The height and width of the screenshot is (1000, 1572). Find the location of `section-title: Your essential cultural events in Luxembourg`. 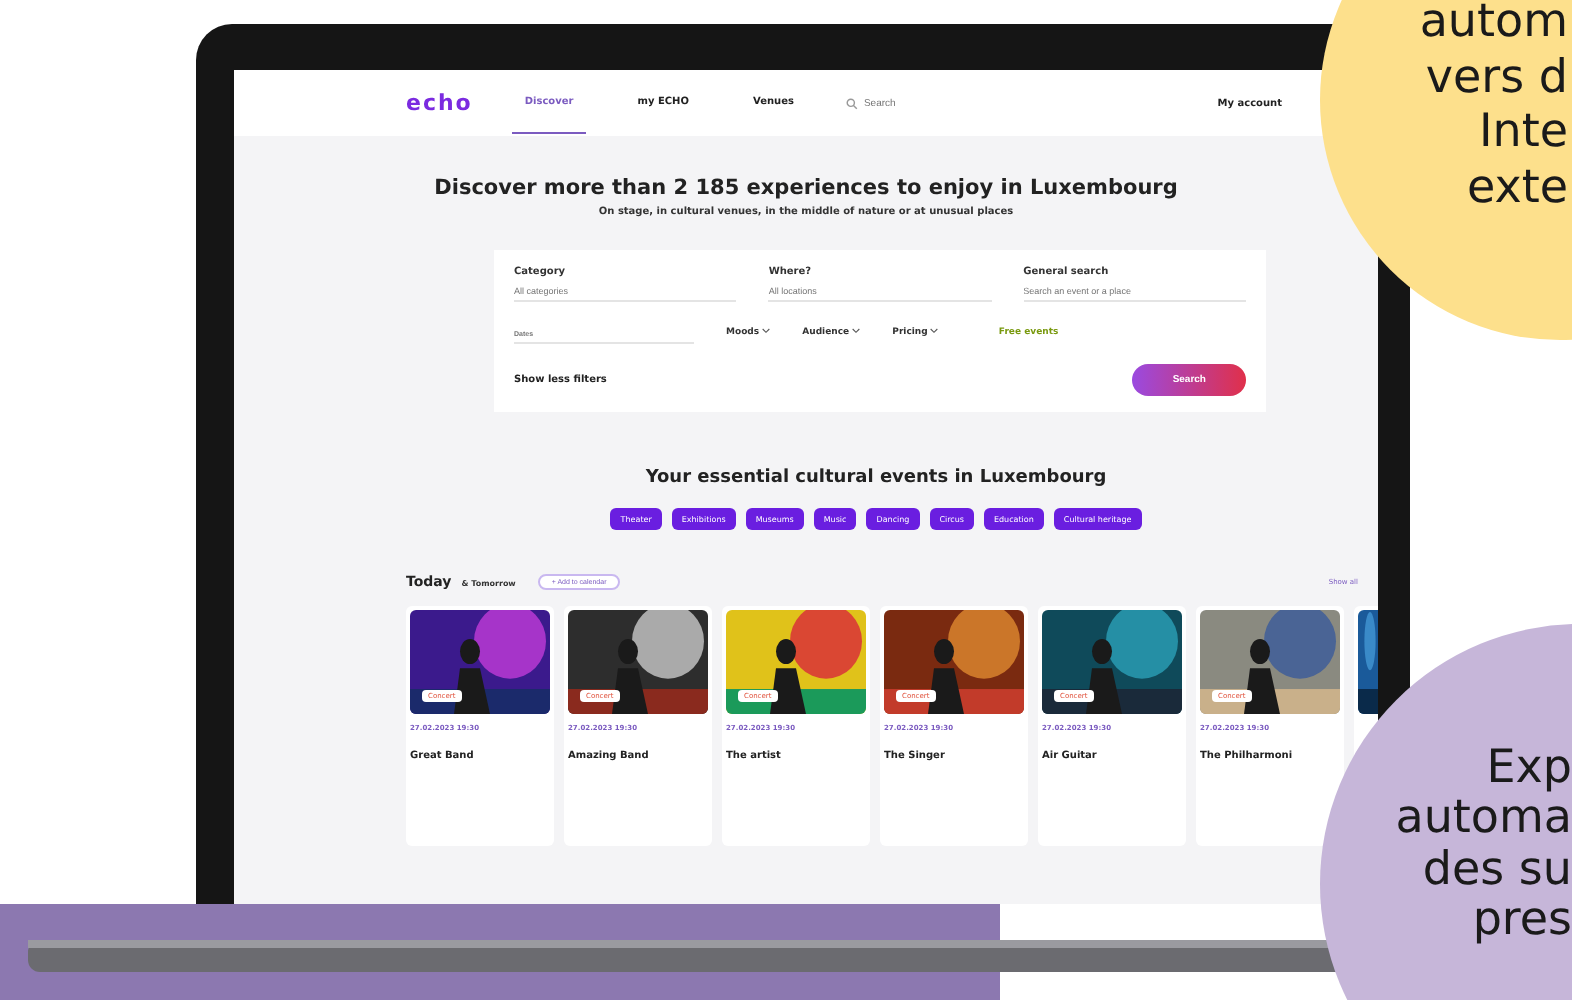

section-title: Your essential cultural events in Luxembourg is located at coordinates (876, 478).